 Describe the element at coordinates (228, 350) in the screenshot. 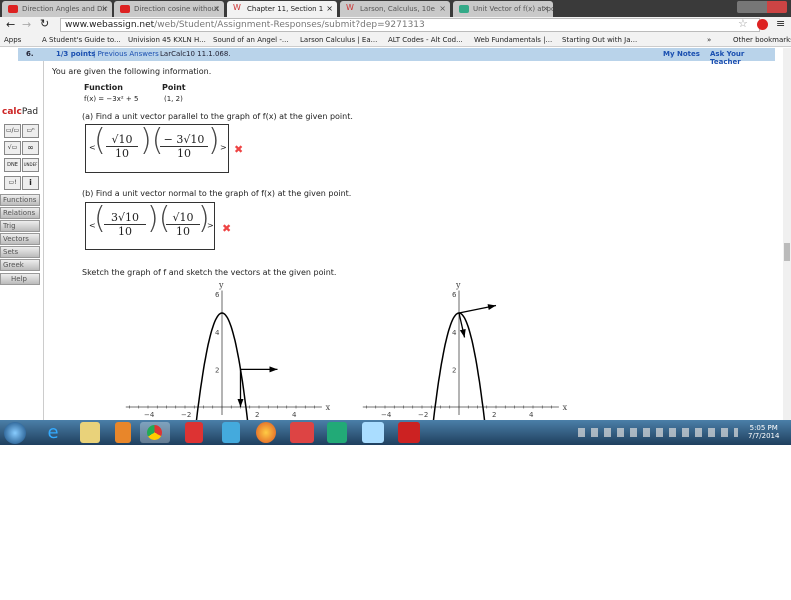

I see `graph-option-1: −4 −2 2 4 2 4 6 x y` at that location.